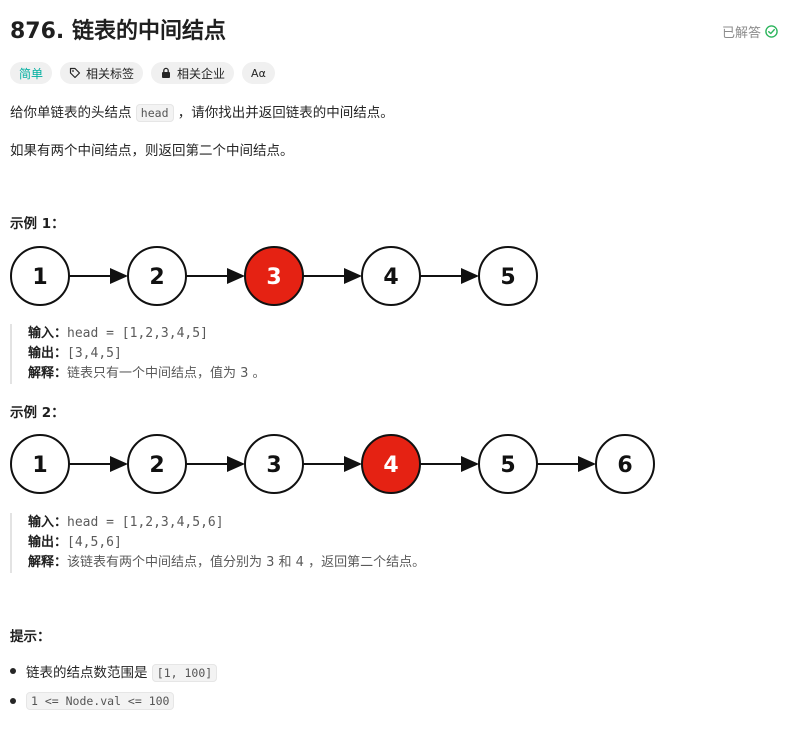 Image resolution: width=788 pixels, height=731 pixels. Describe the element at coordinates (184, 673) in the screenshot. I see `hint-code: [1, 100]` at that location.